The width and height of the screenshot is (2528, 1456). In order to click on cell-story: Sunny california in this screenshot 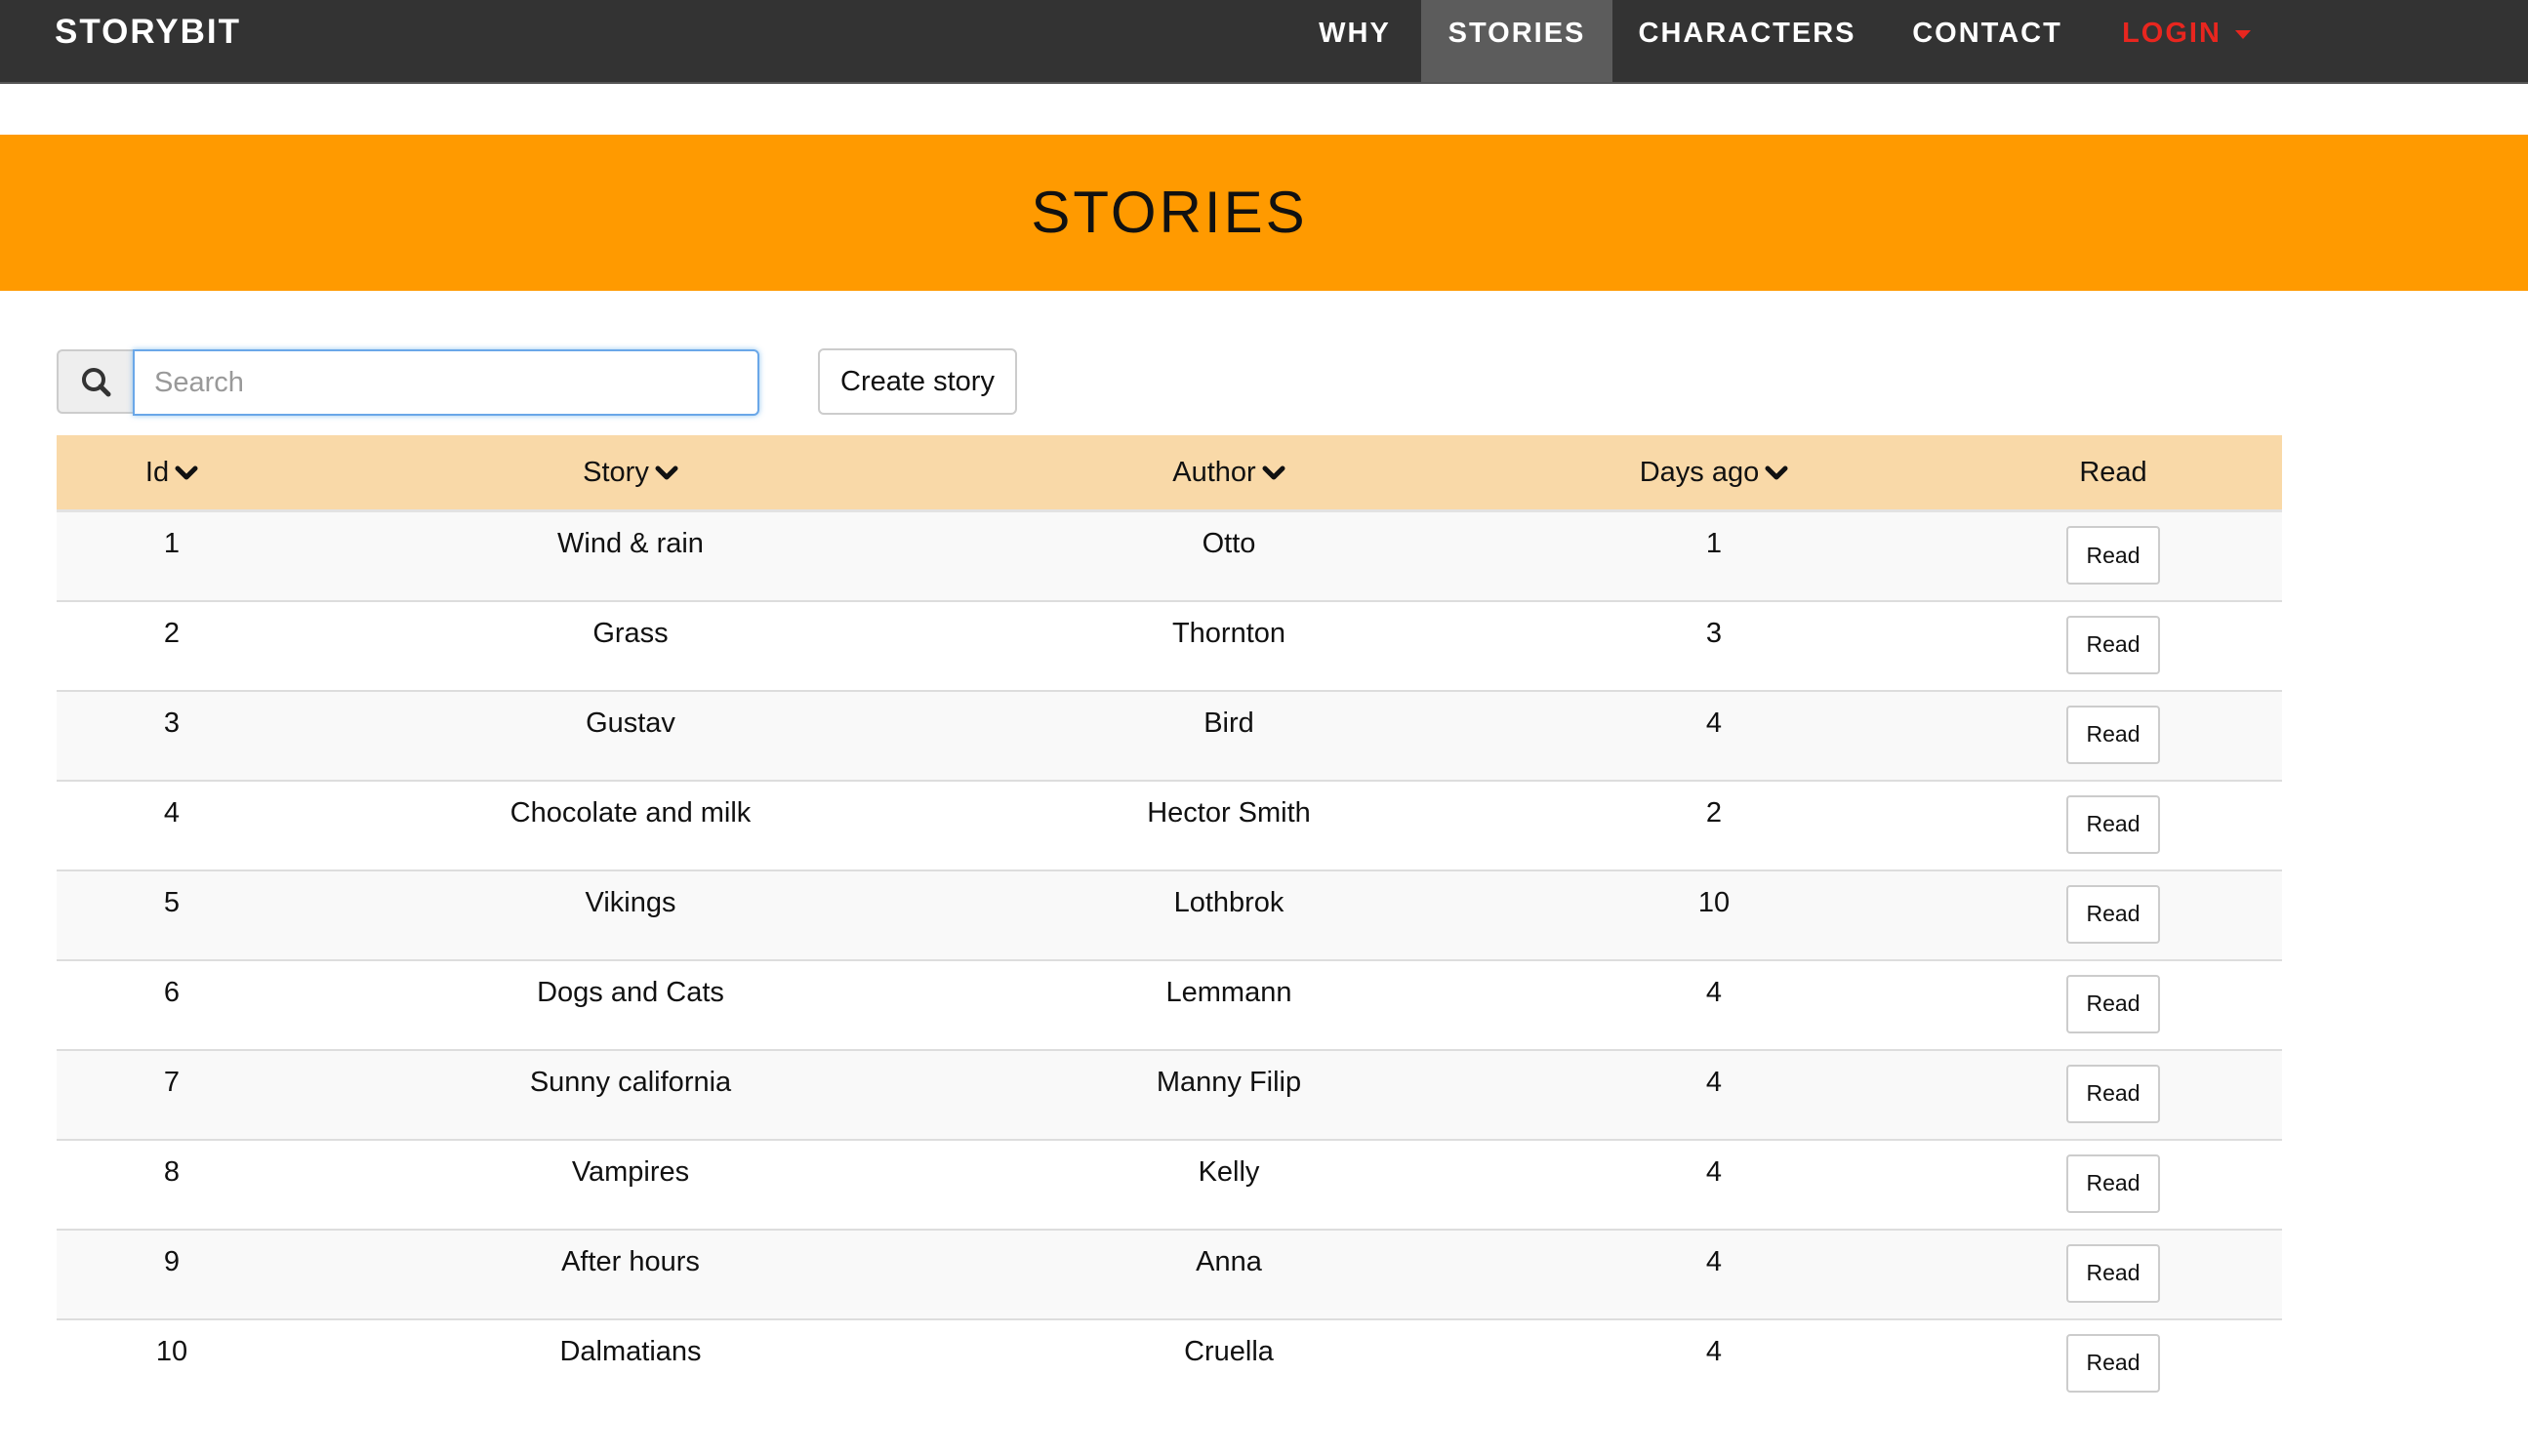, I will do `click(630, 1094)`.